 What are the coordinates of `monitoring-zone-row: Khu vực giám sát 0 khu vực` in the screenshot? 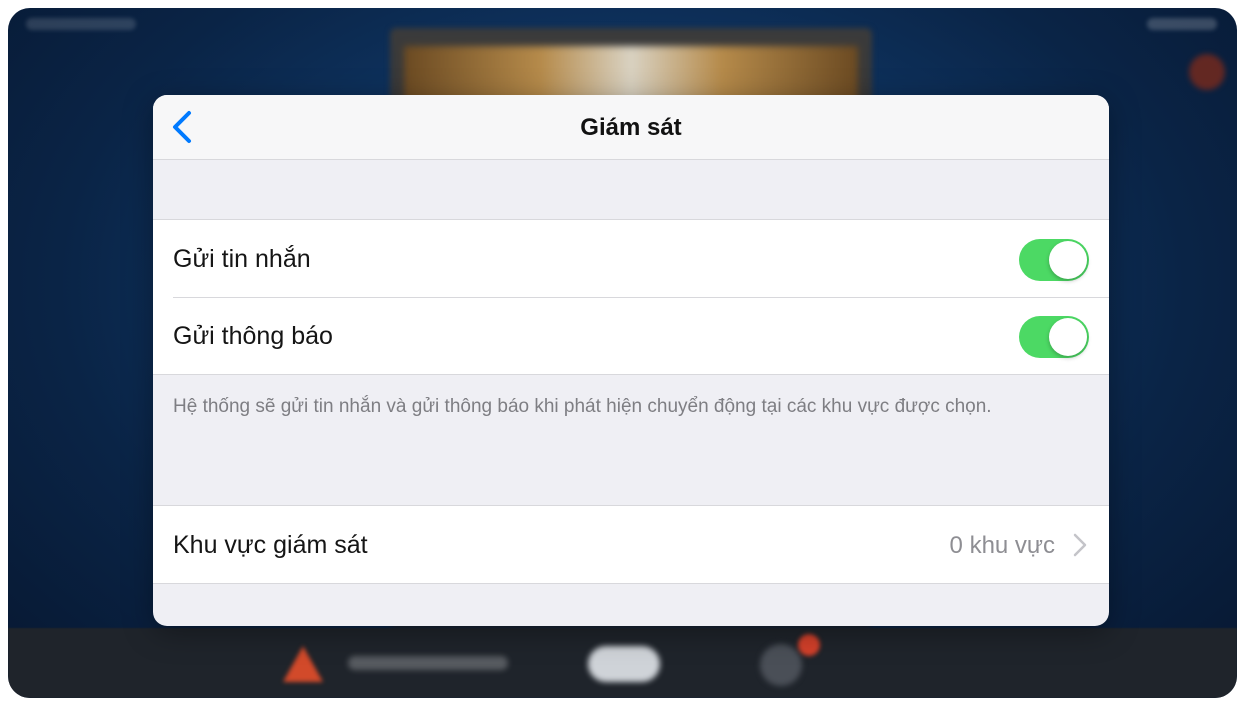 It's located at (631, 544).